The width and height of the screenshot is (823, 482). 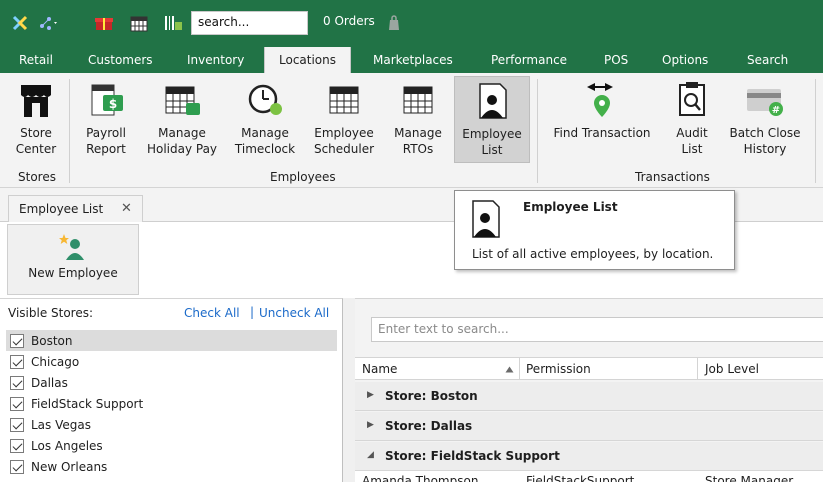 I want to click on grid-header: Name Permission Job Level, so click(x=589, y=368).